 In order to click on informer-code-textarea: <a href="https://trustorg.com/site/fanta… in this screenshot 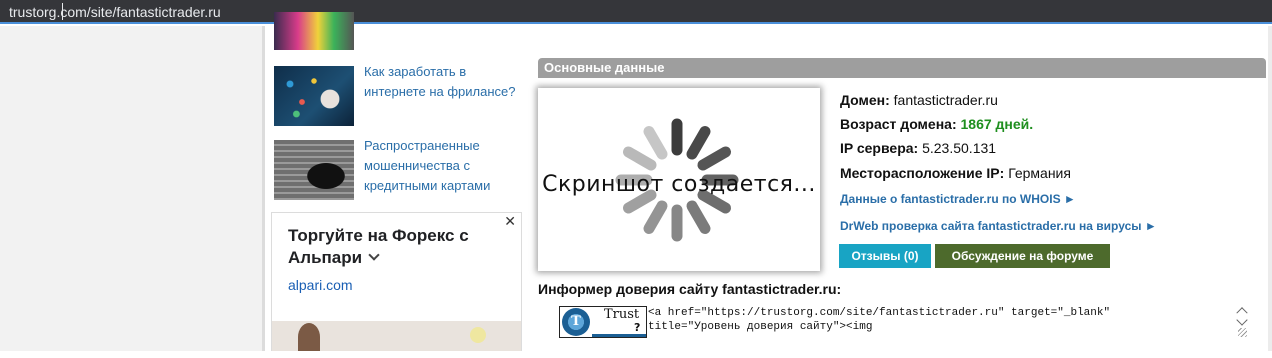, I will do `click(948, 326)`.